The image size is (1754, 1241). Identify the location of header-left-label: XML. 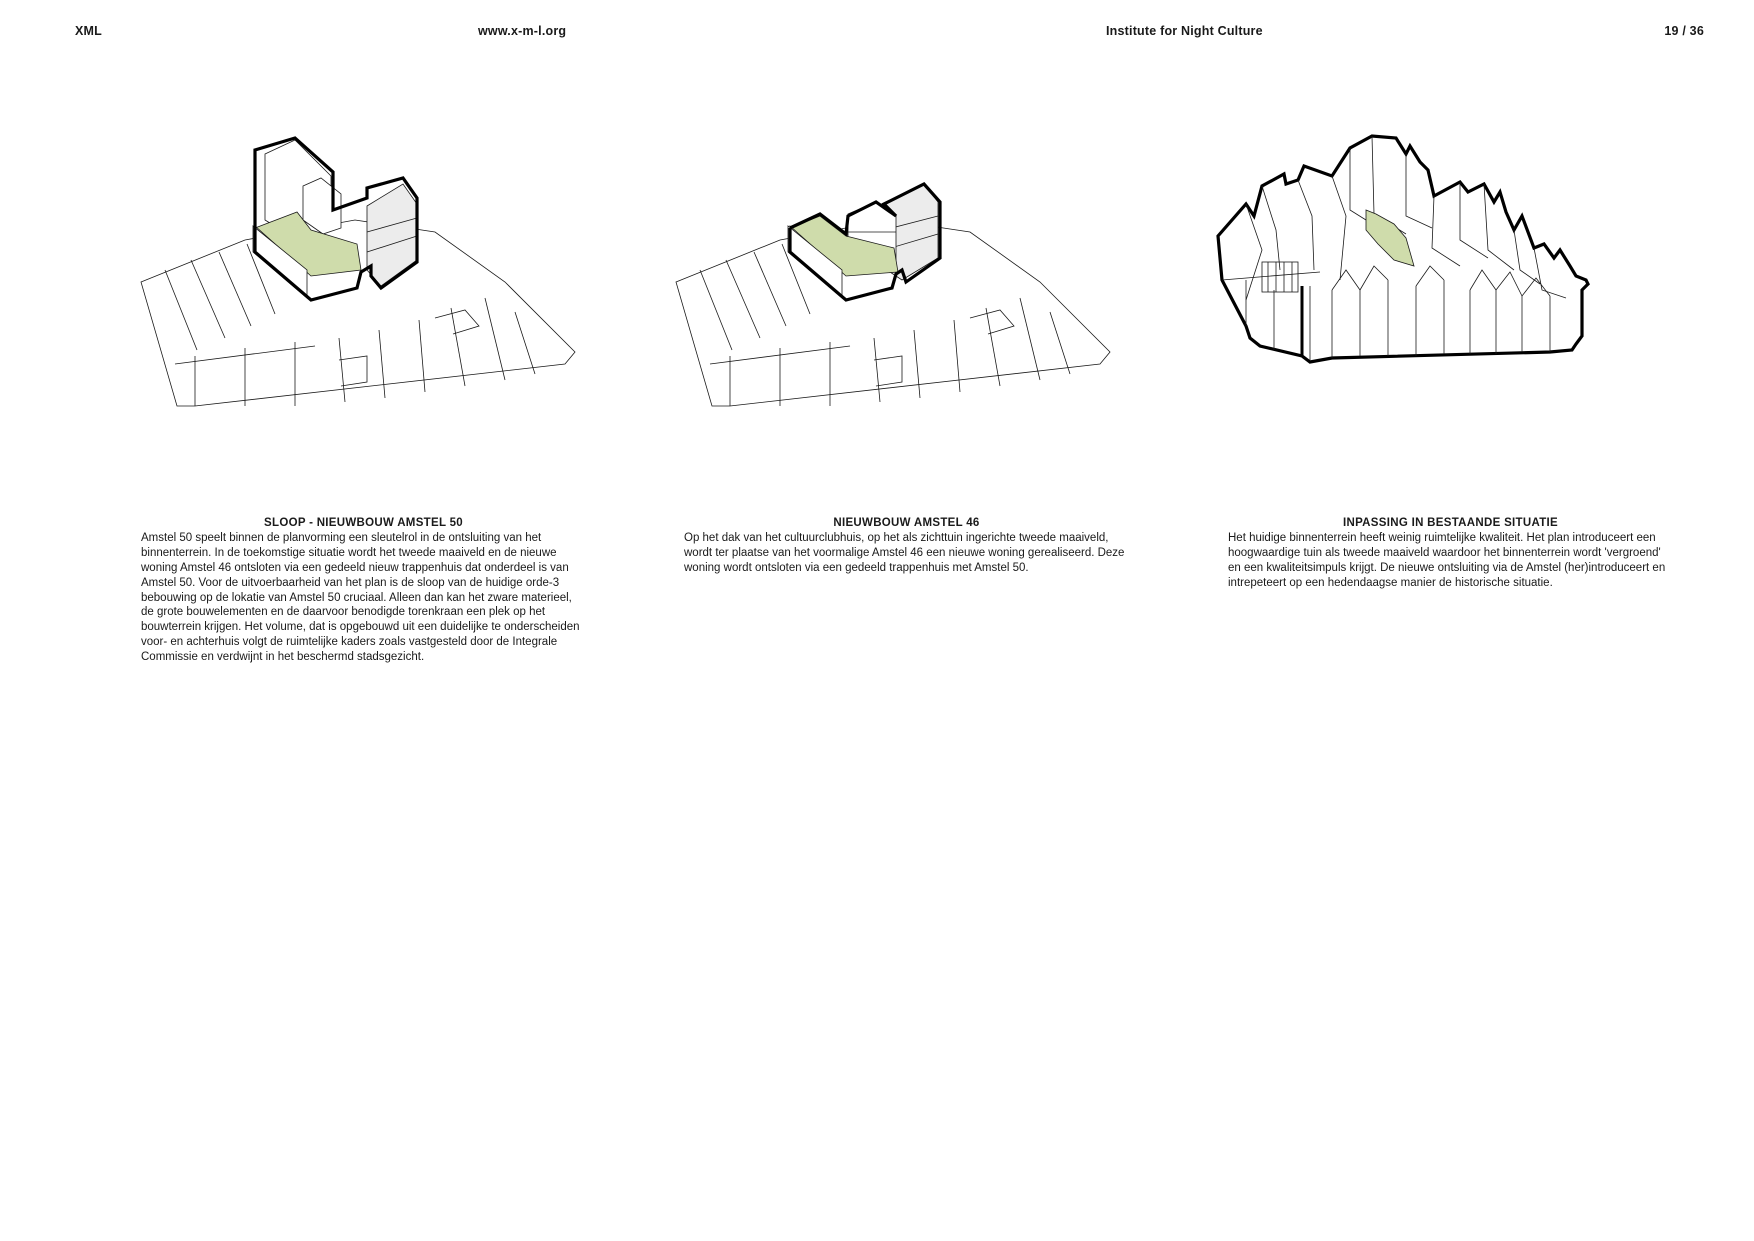
(88, 31).